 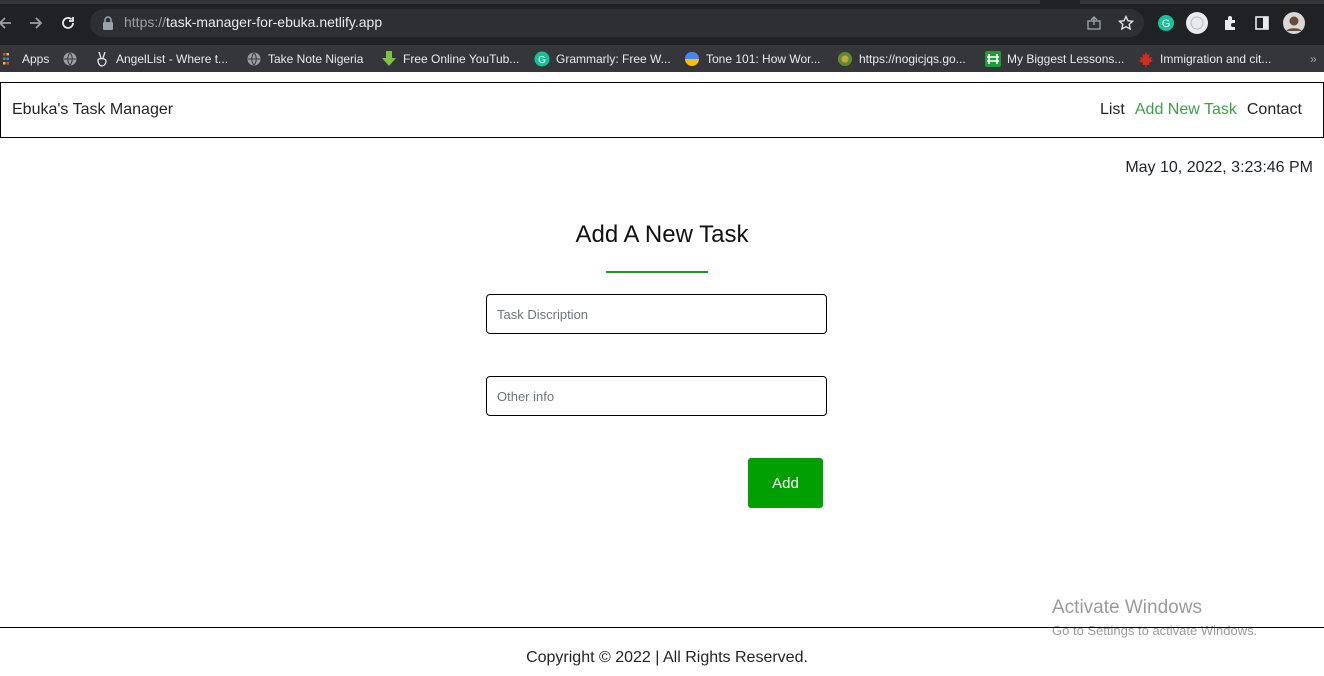 I want to click on footer-divider, so click(x=662, y=627).